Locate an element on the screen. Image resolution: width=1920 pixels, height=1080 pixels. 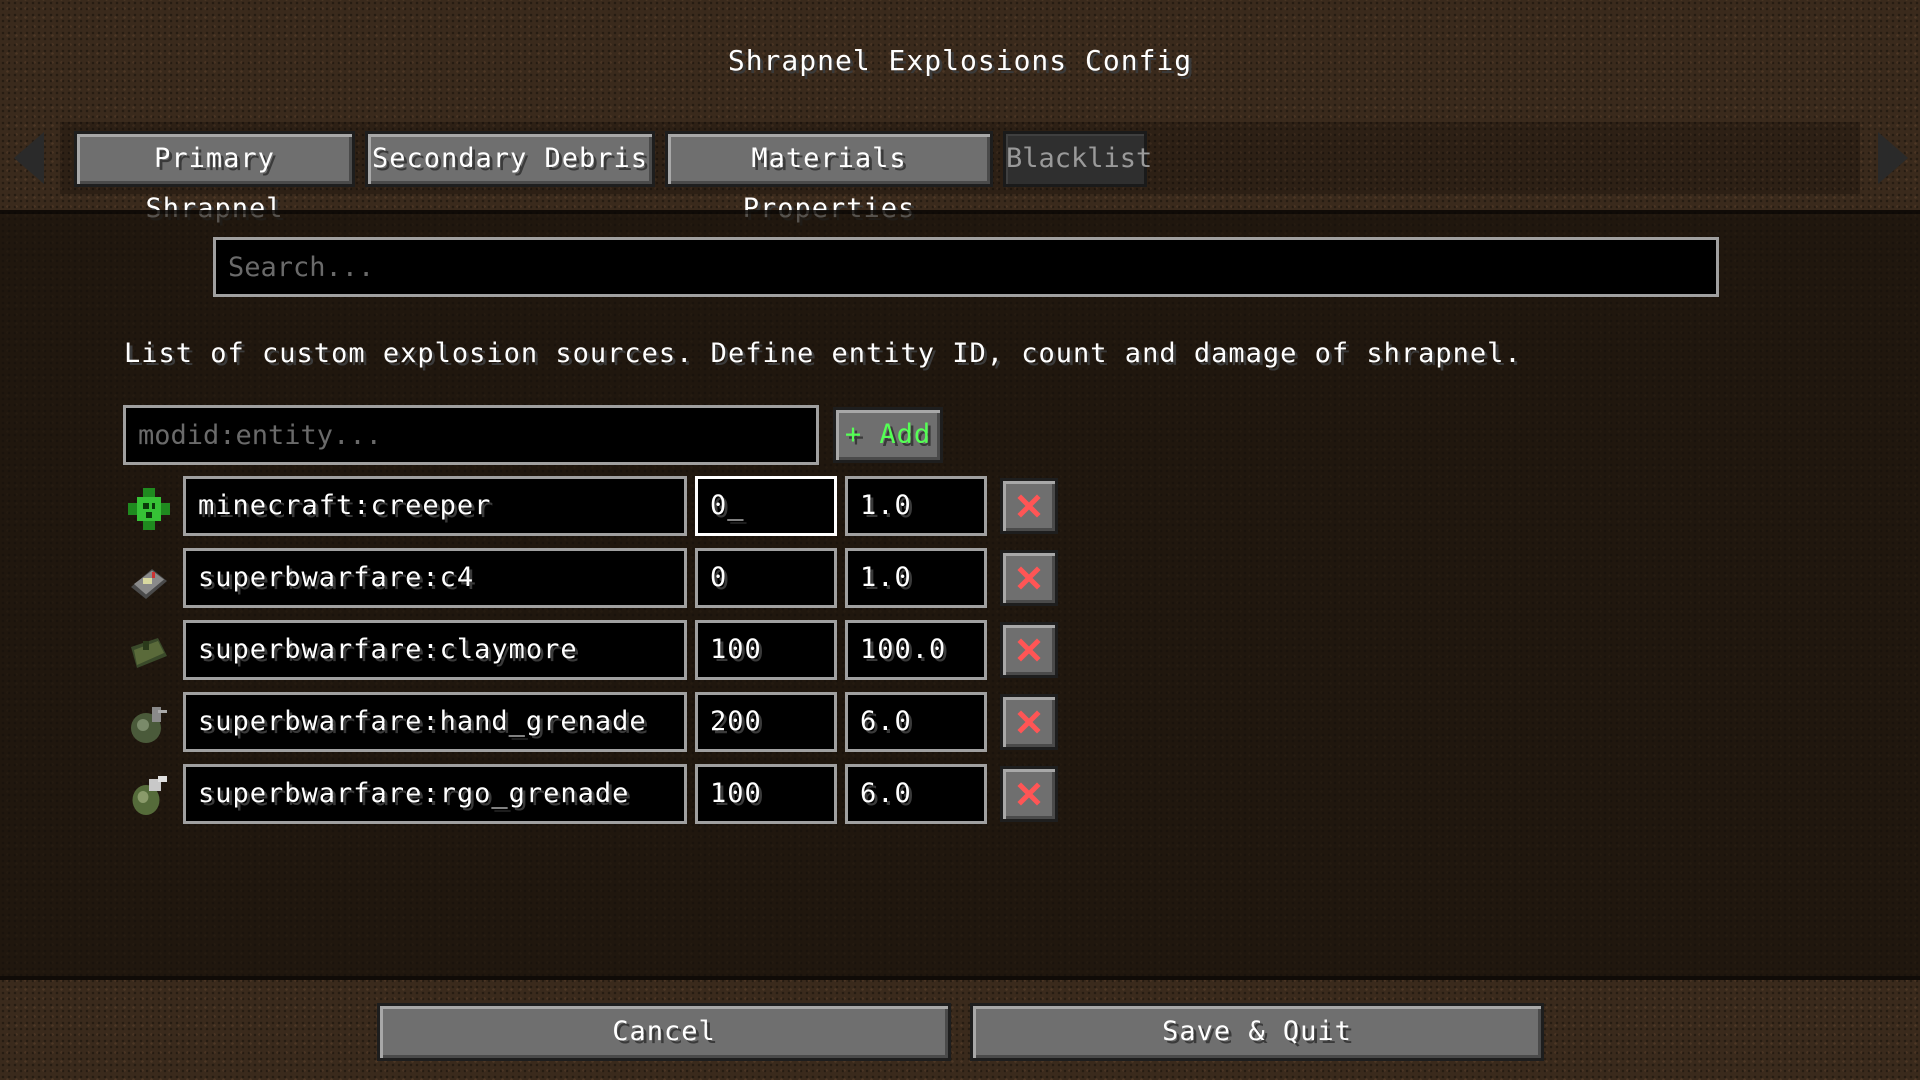
entry-row: superbwarfare:c4 0 1.0 is located at coordinates (960, 578).